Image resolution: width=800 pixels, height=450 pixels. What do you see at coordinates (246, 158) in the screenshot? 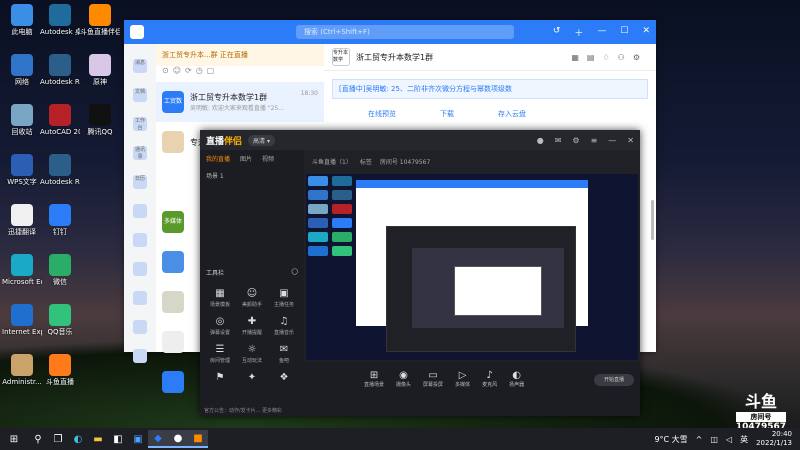
I see `streamer-tab: 图片` at bounding box center [246, 158].